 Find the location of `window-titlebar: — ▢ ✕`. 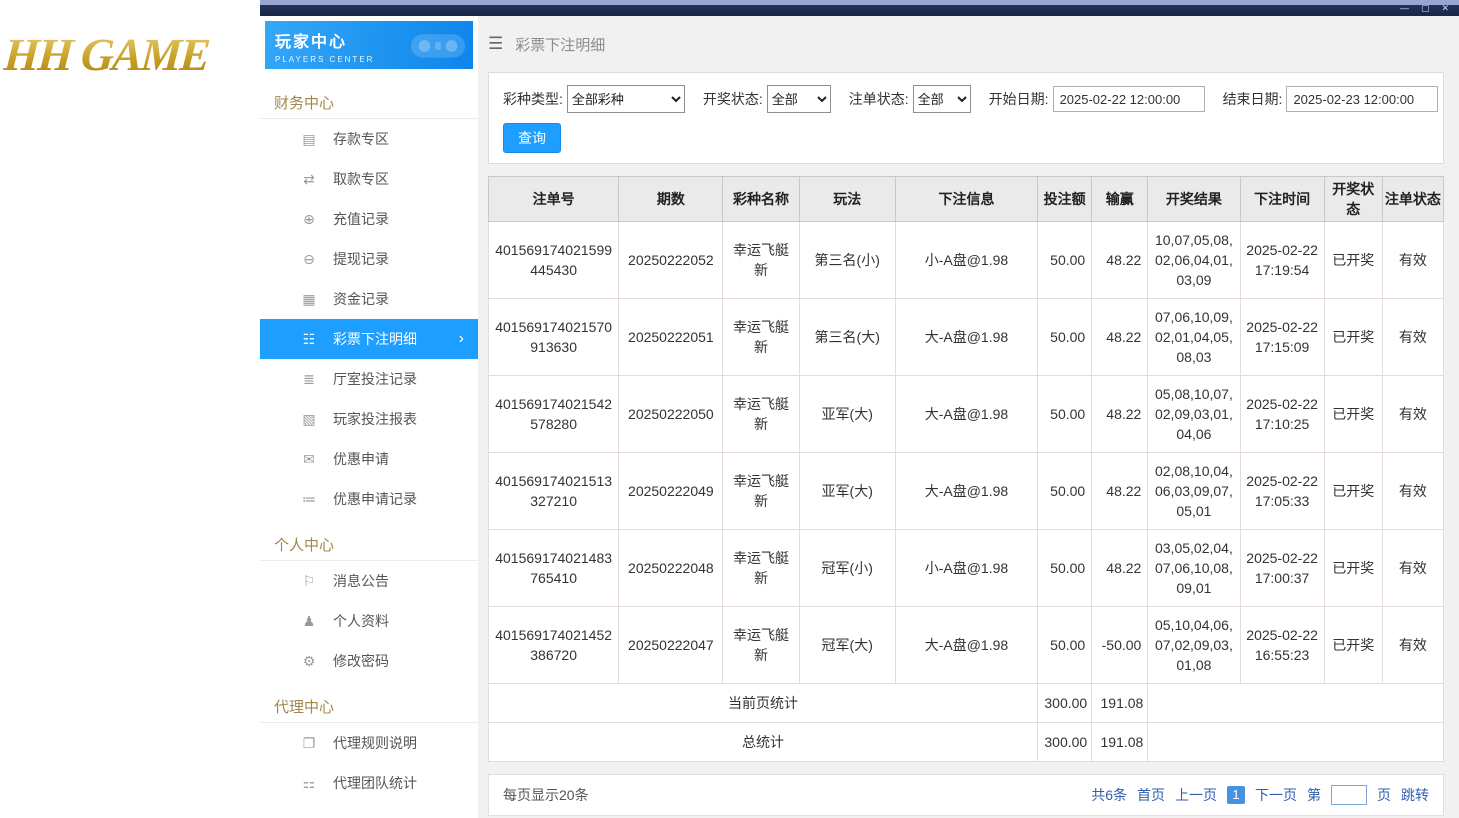

window-titlebar: — ▢ ✕ is located at coordinates (859, 8).